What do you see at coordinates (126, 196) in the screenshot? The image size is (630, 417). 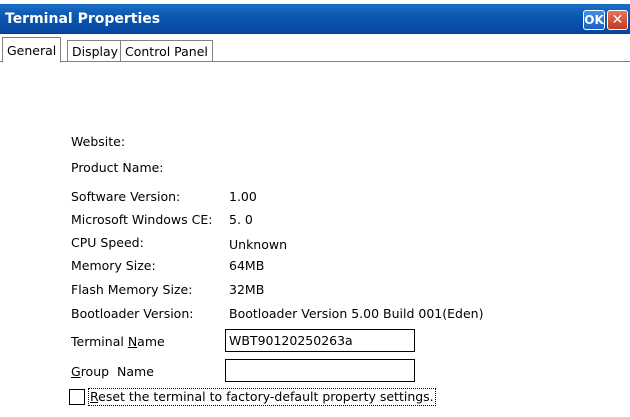 I see `software-version-label: Software Version:` at bounding box center [126, 196].